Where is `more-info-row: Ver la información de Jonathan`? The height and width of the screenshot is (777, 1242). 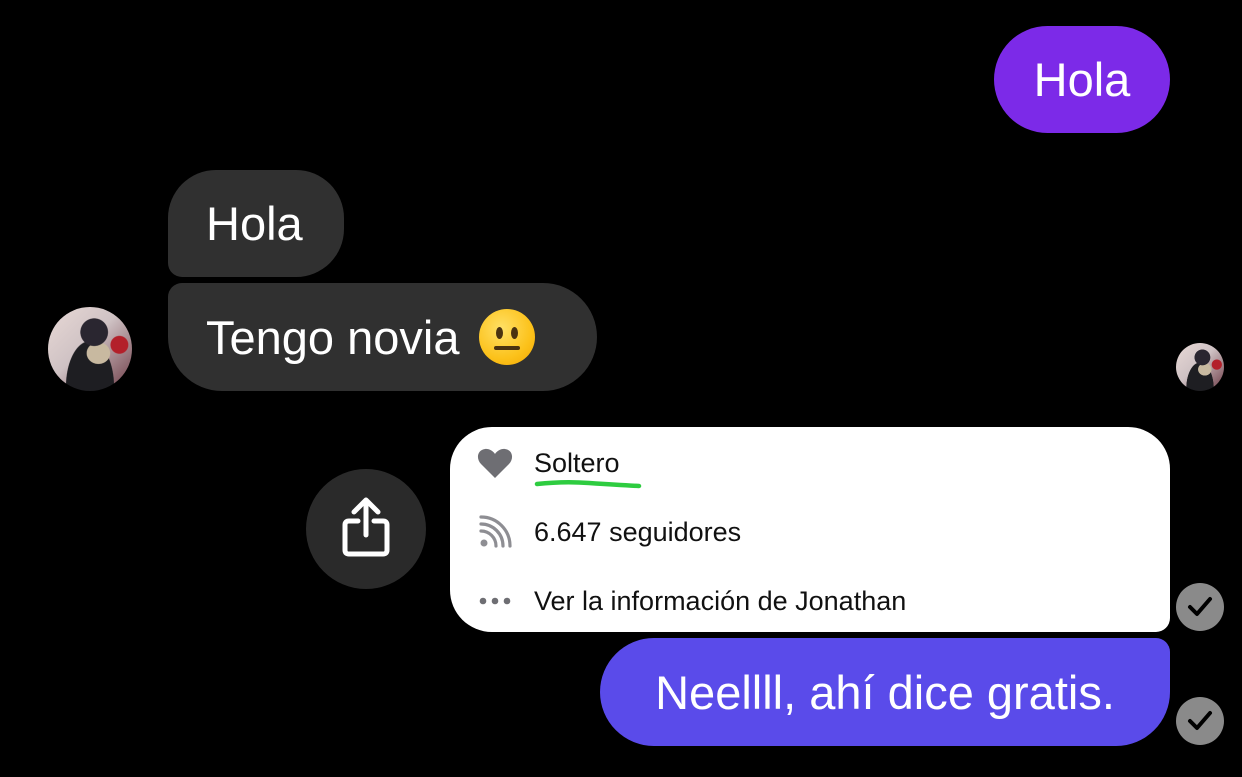 more-info-row: Ver la información de Jonathan is located at coordinates (810, 601).